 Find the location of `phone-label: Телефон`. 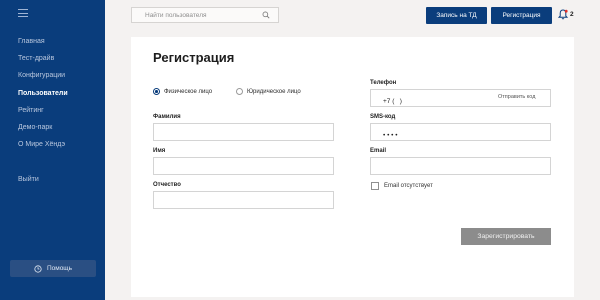

phone-label: Телефон is located at coordinates (383, 83).